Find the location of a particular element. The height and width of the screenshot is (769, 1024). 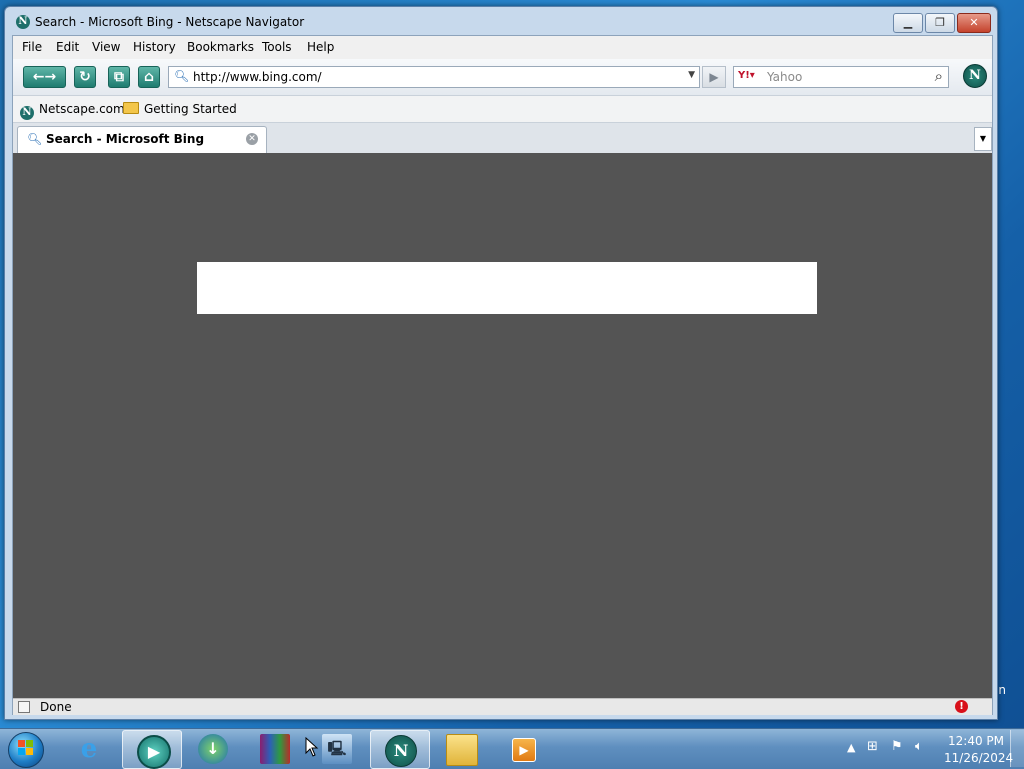

alert-icon: ! is located at coordinates (961, 706).